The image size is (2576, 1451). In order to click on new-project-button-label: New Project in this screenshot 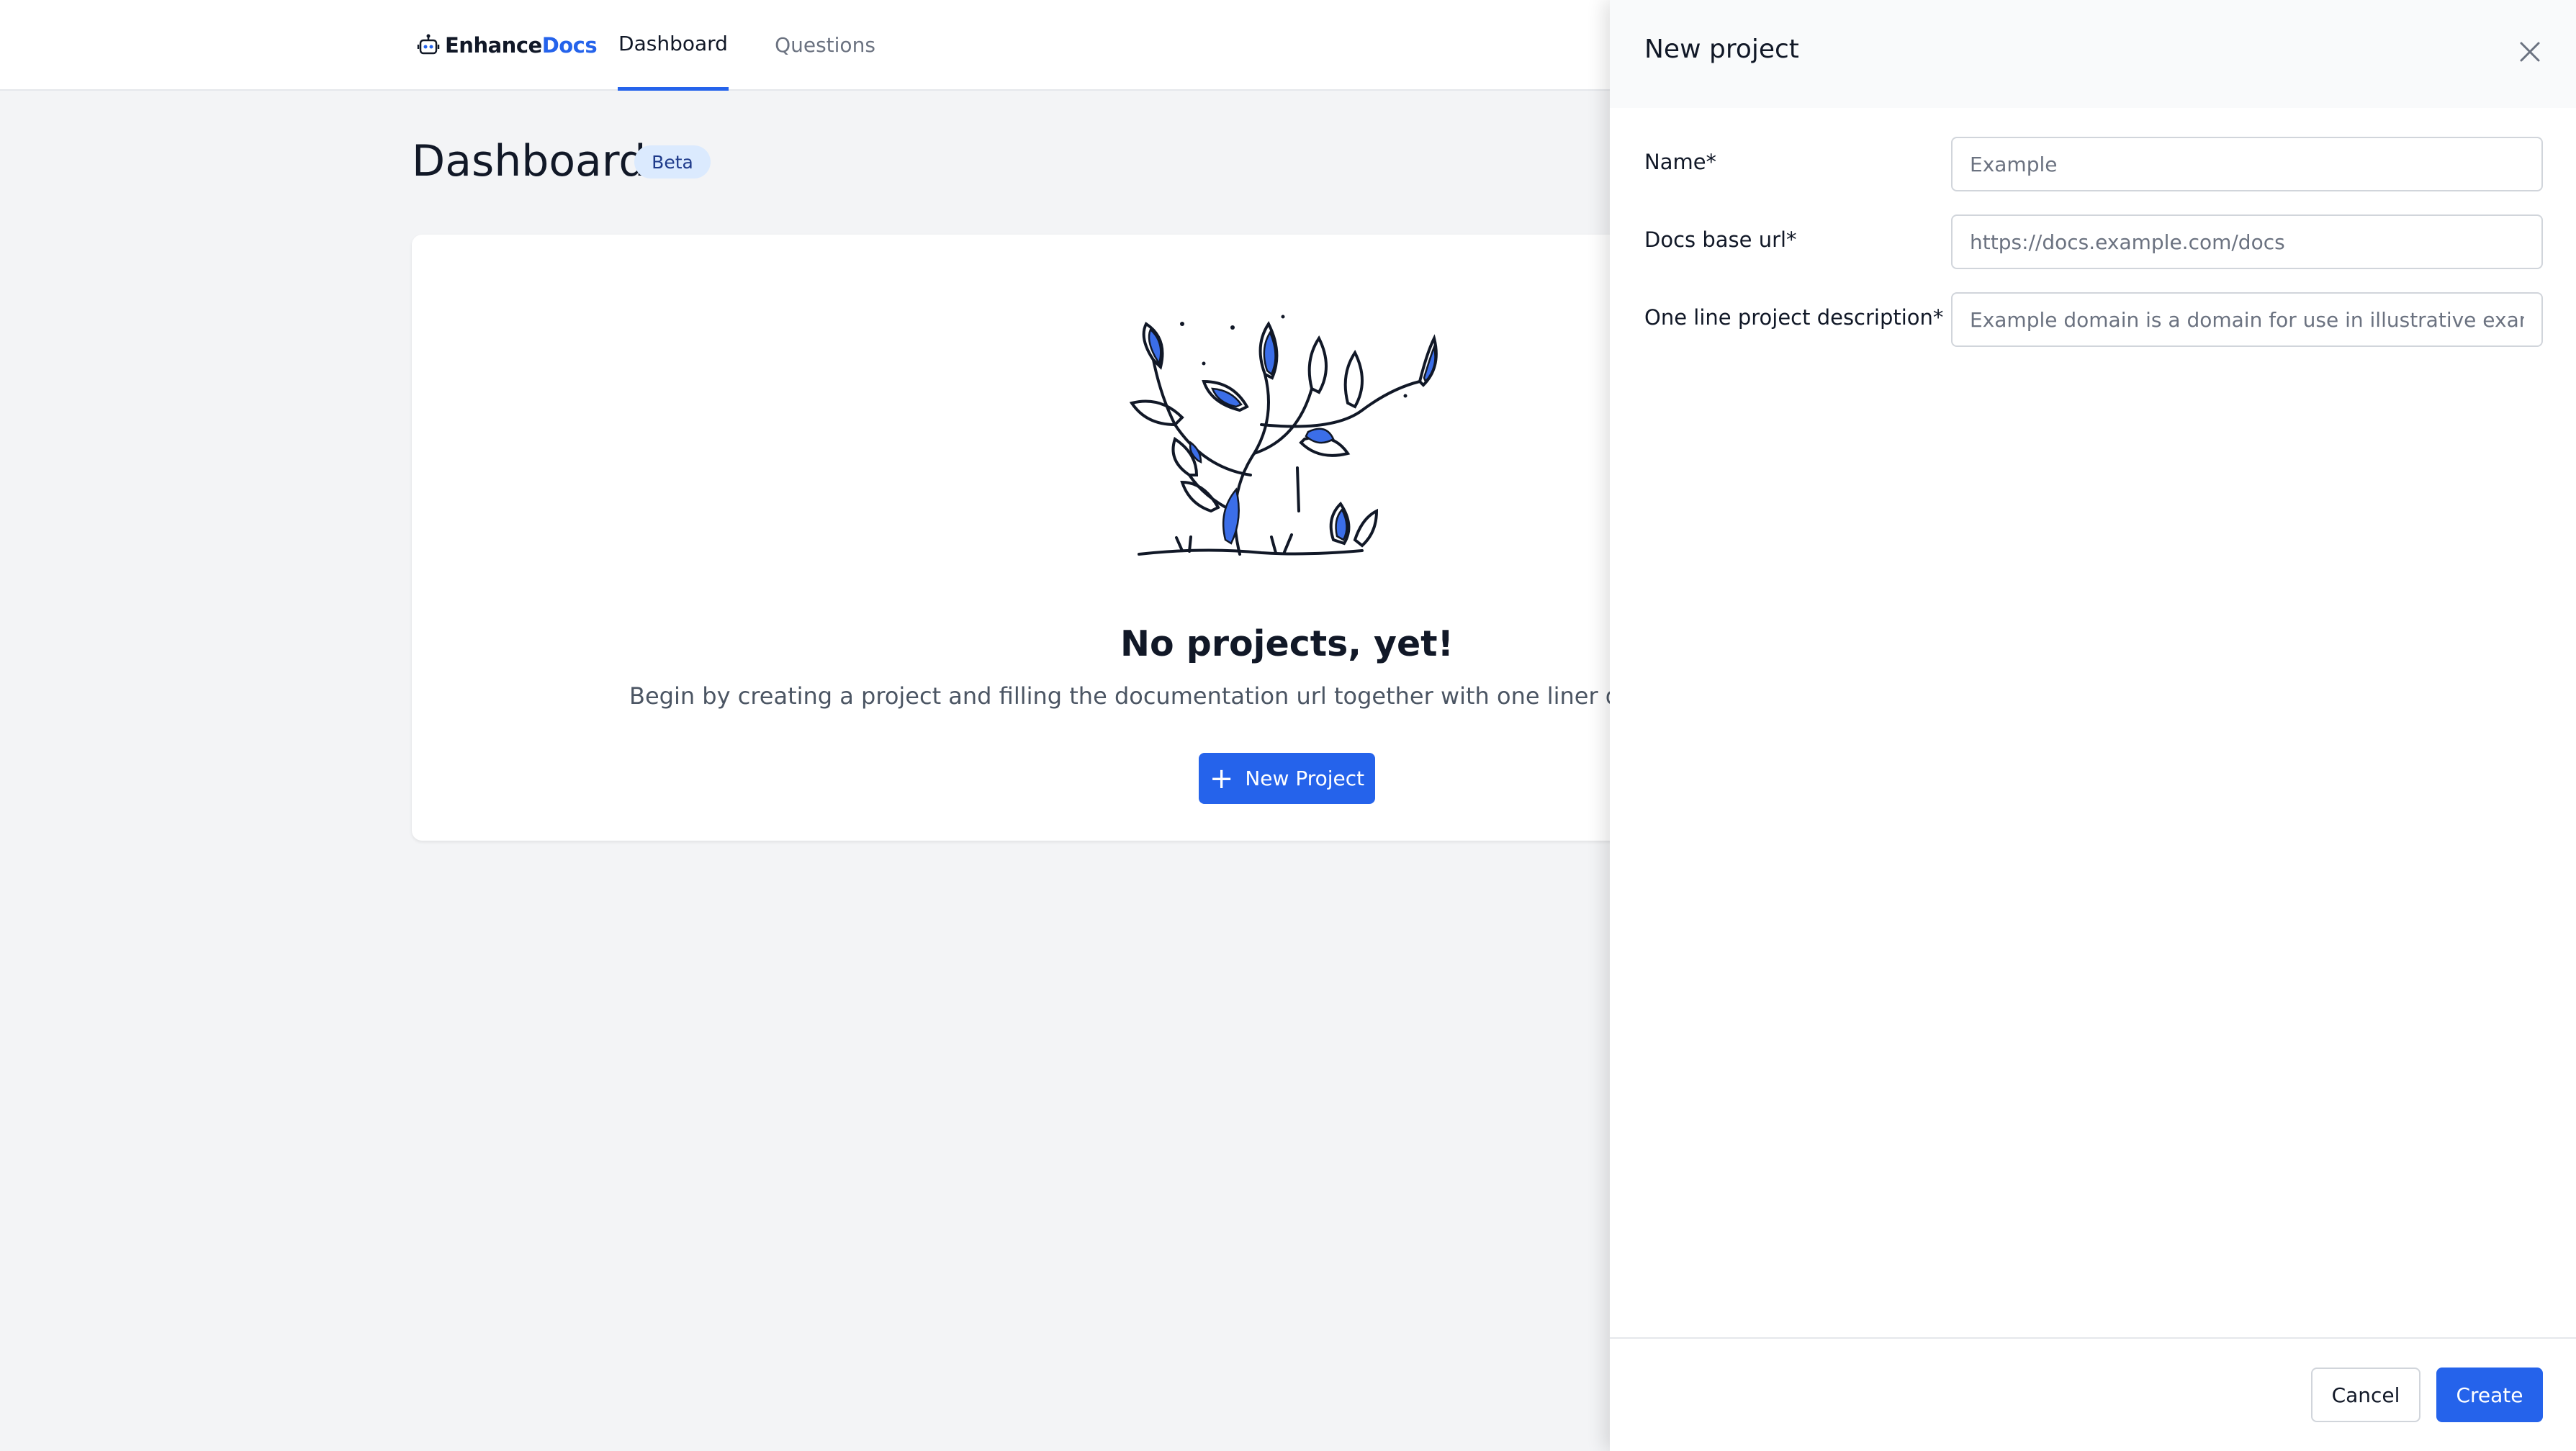, I will do `click(1305, 778)`.